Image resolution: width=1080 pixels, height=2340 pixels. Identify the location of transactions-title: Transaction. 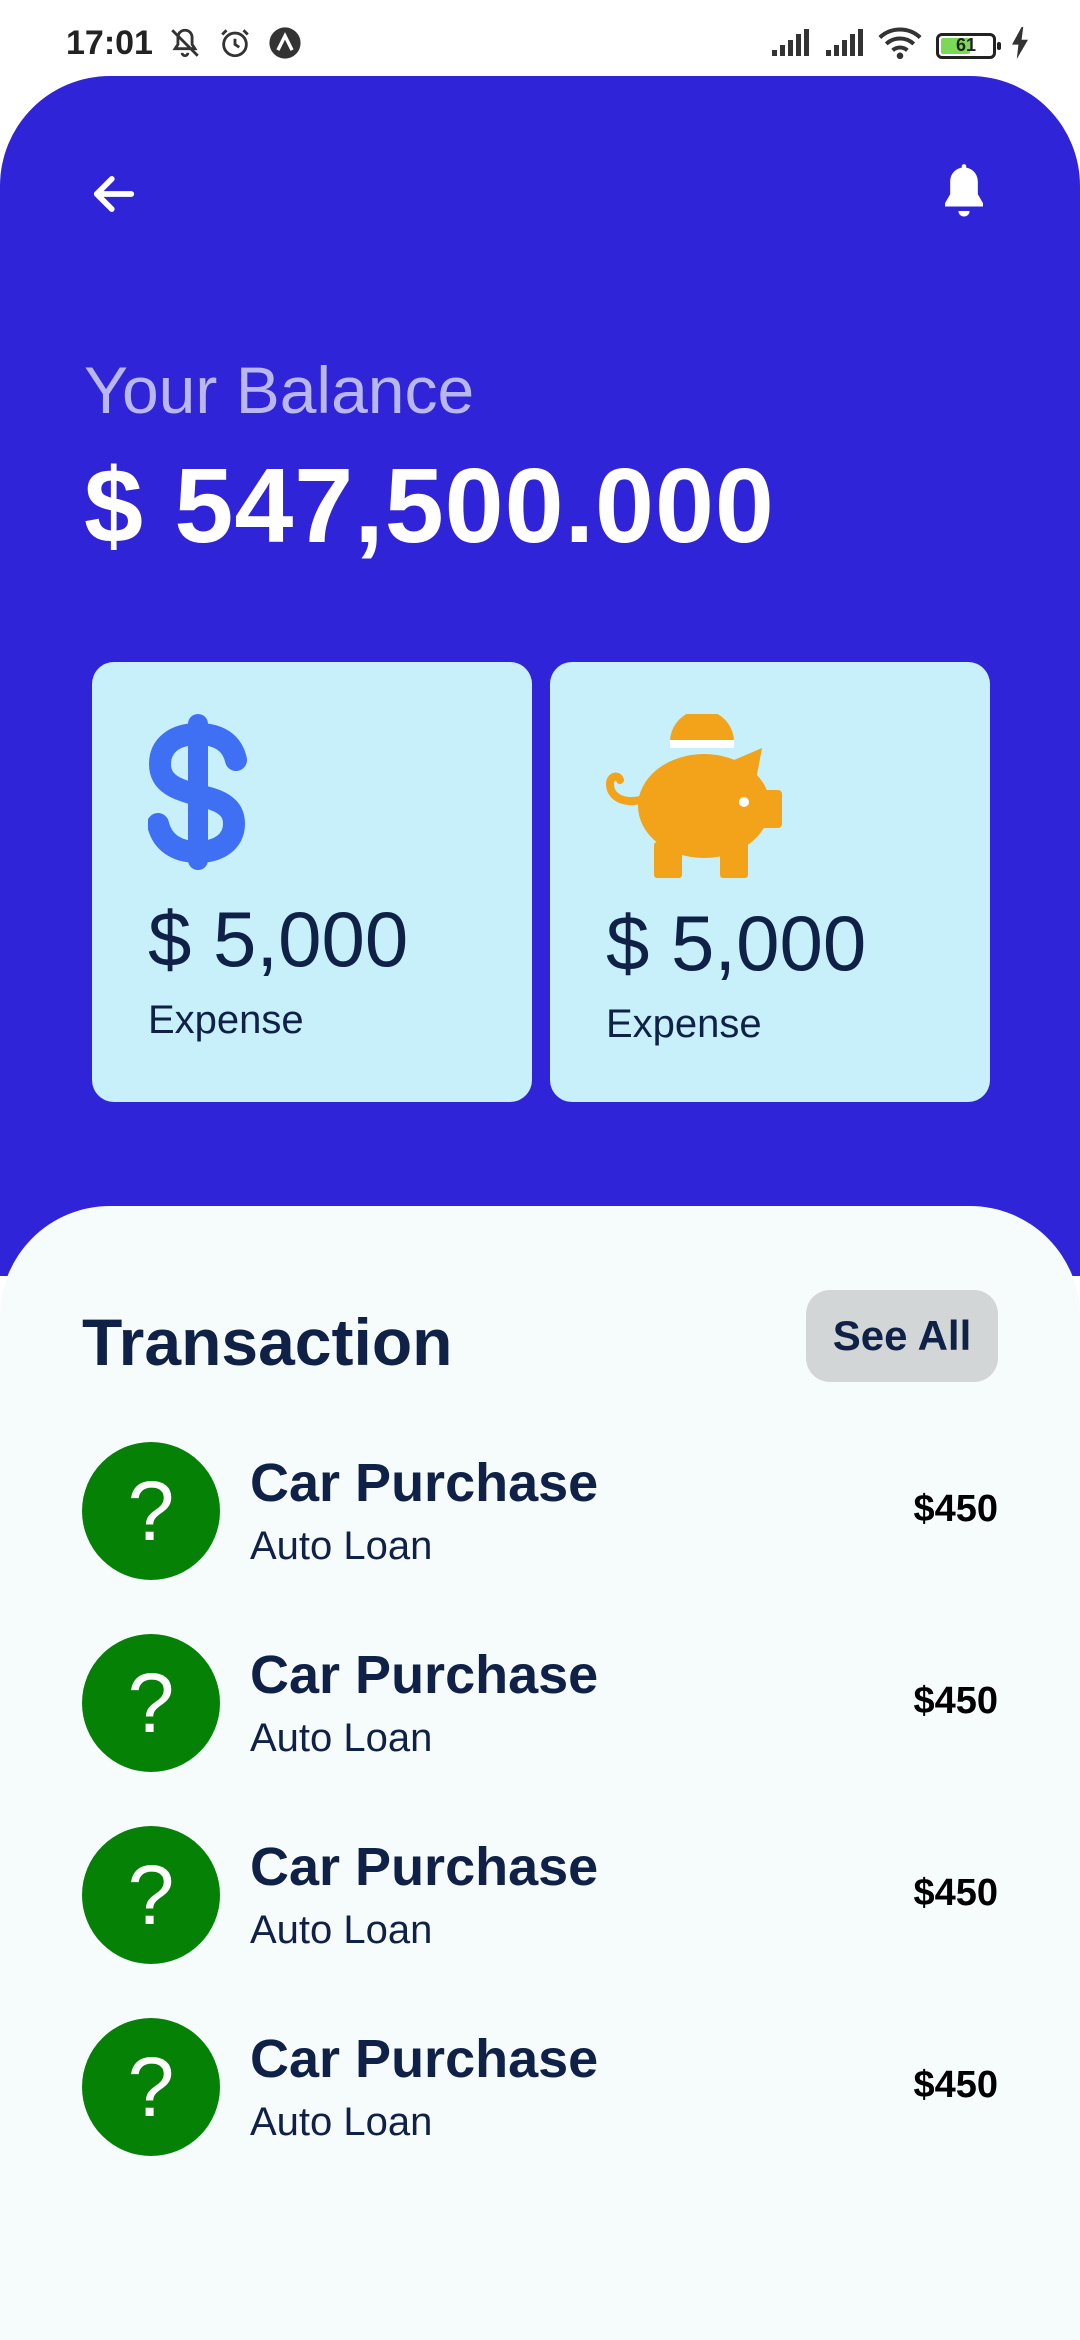
(267, 1342).